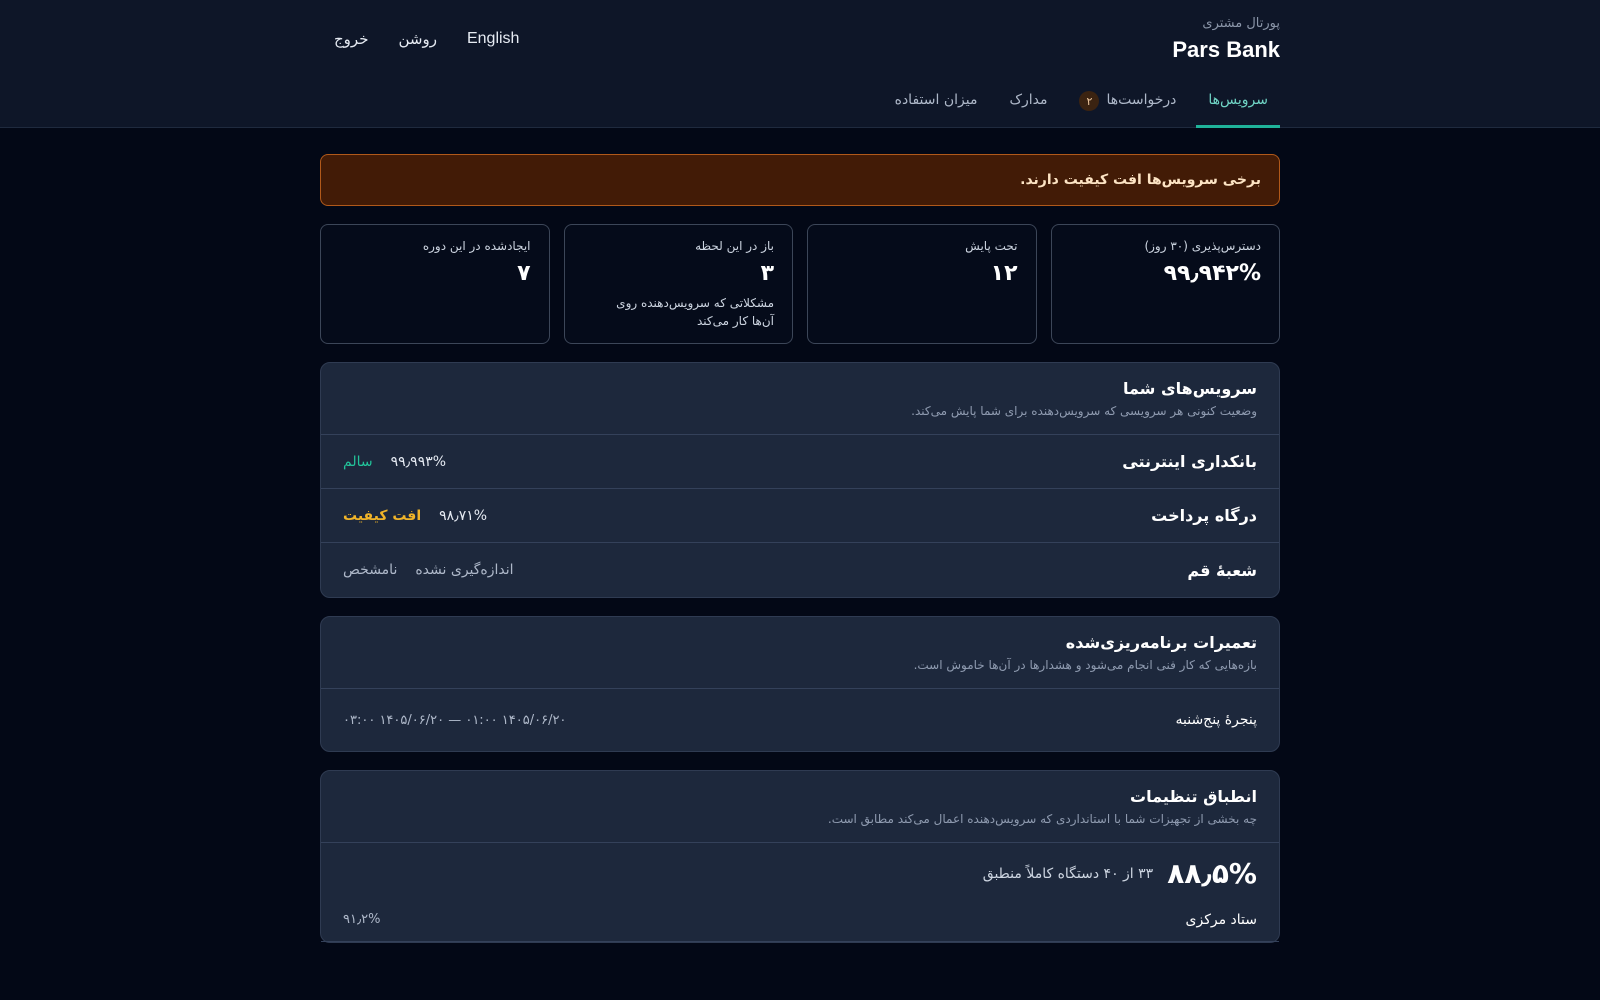 This screenshot has width=1600, height=1000. Describe the element at coordinates (362, 919) in the screenshot. I see `site-compliance: ۹۱٫۲%` at that location.